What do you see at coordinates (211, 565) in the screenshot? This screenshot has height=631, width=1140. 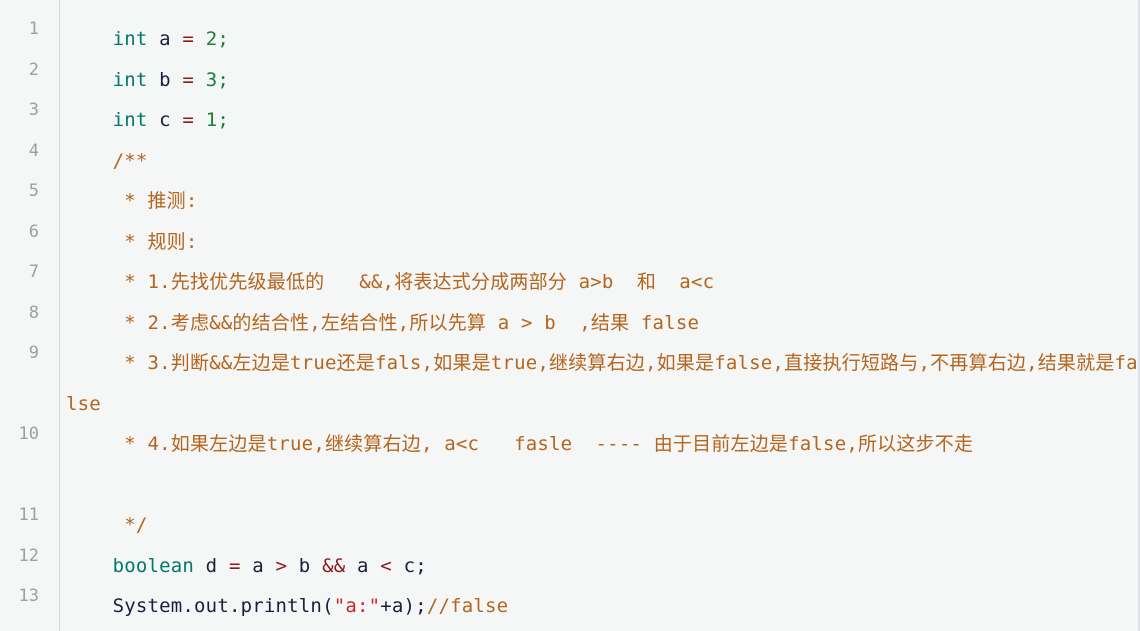 I see `code-token-plain: d` at bounding box center [211, 565].